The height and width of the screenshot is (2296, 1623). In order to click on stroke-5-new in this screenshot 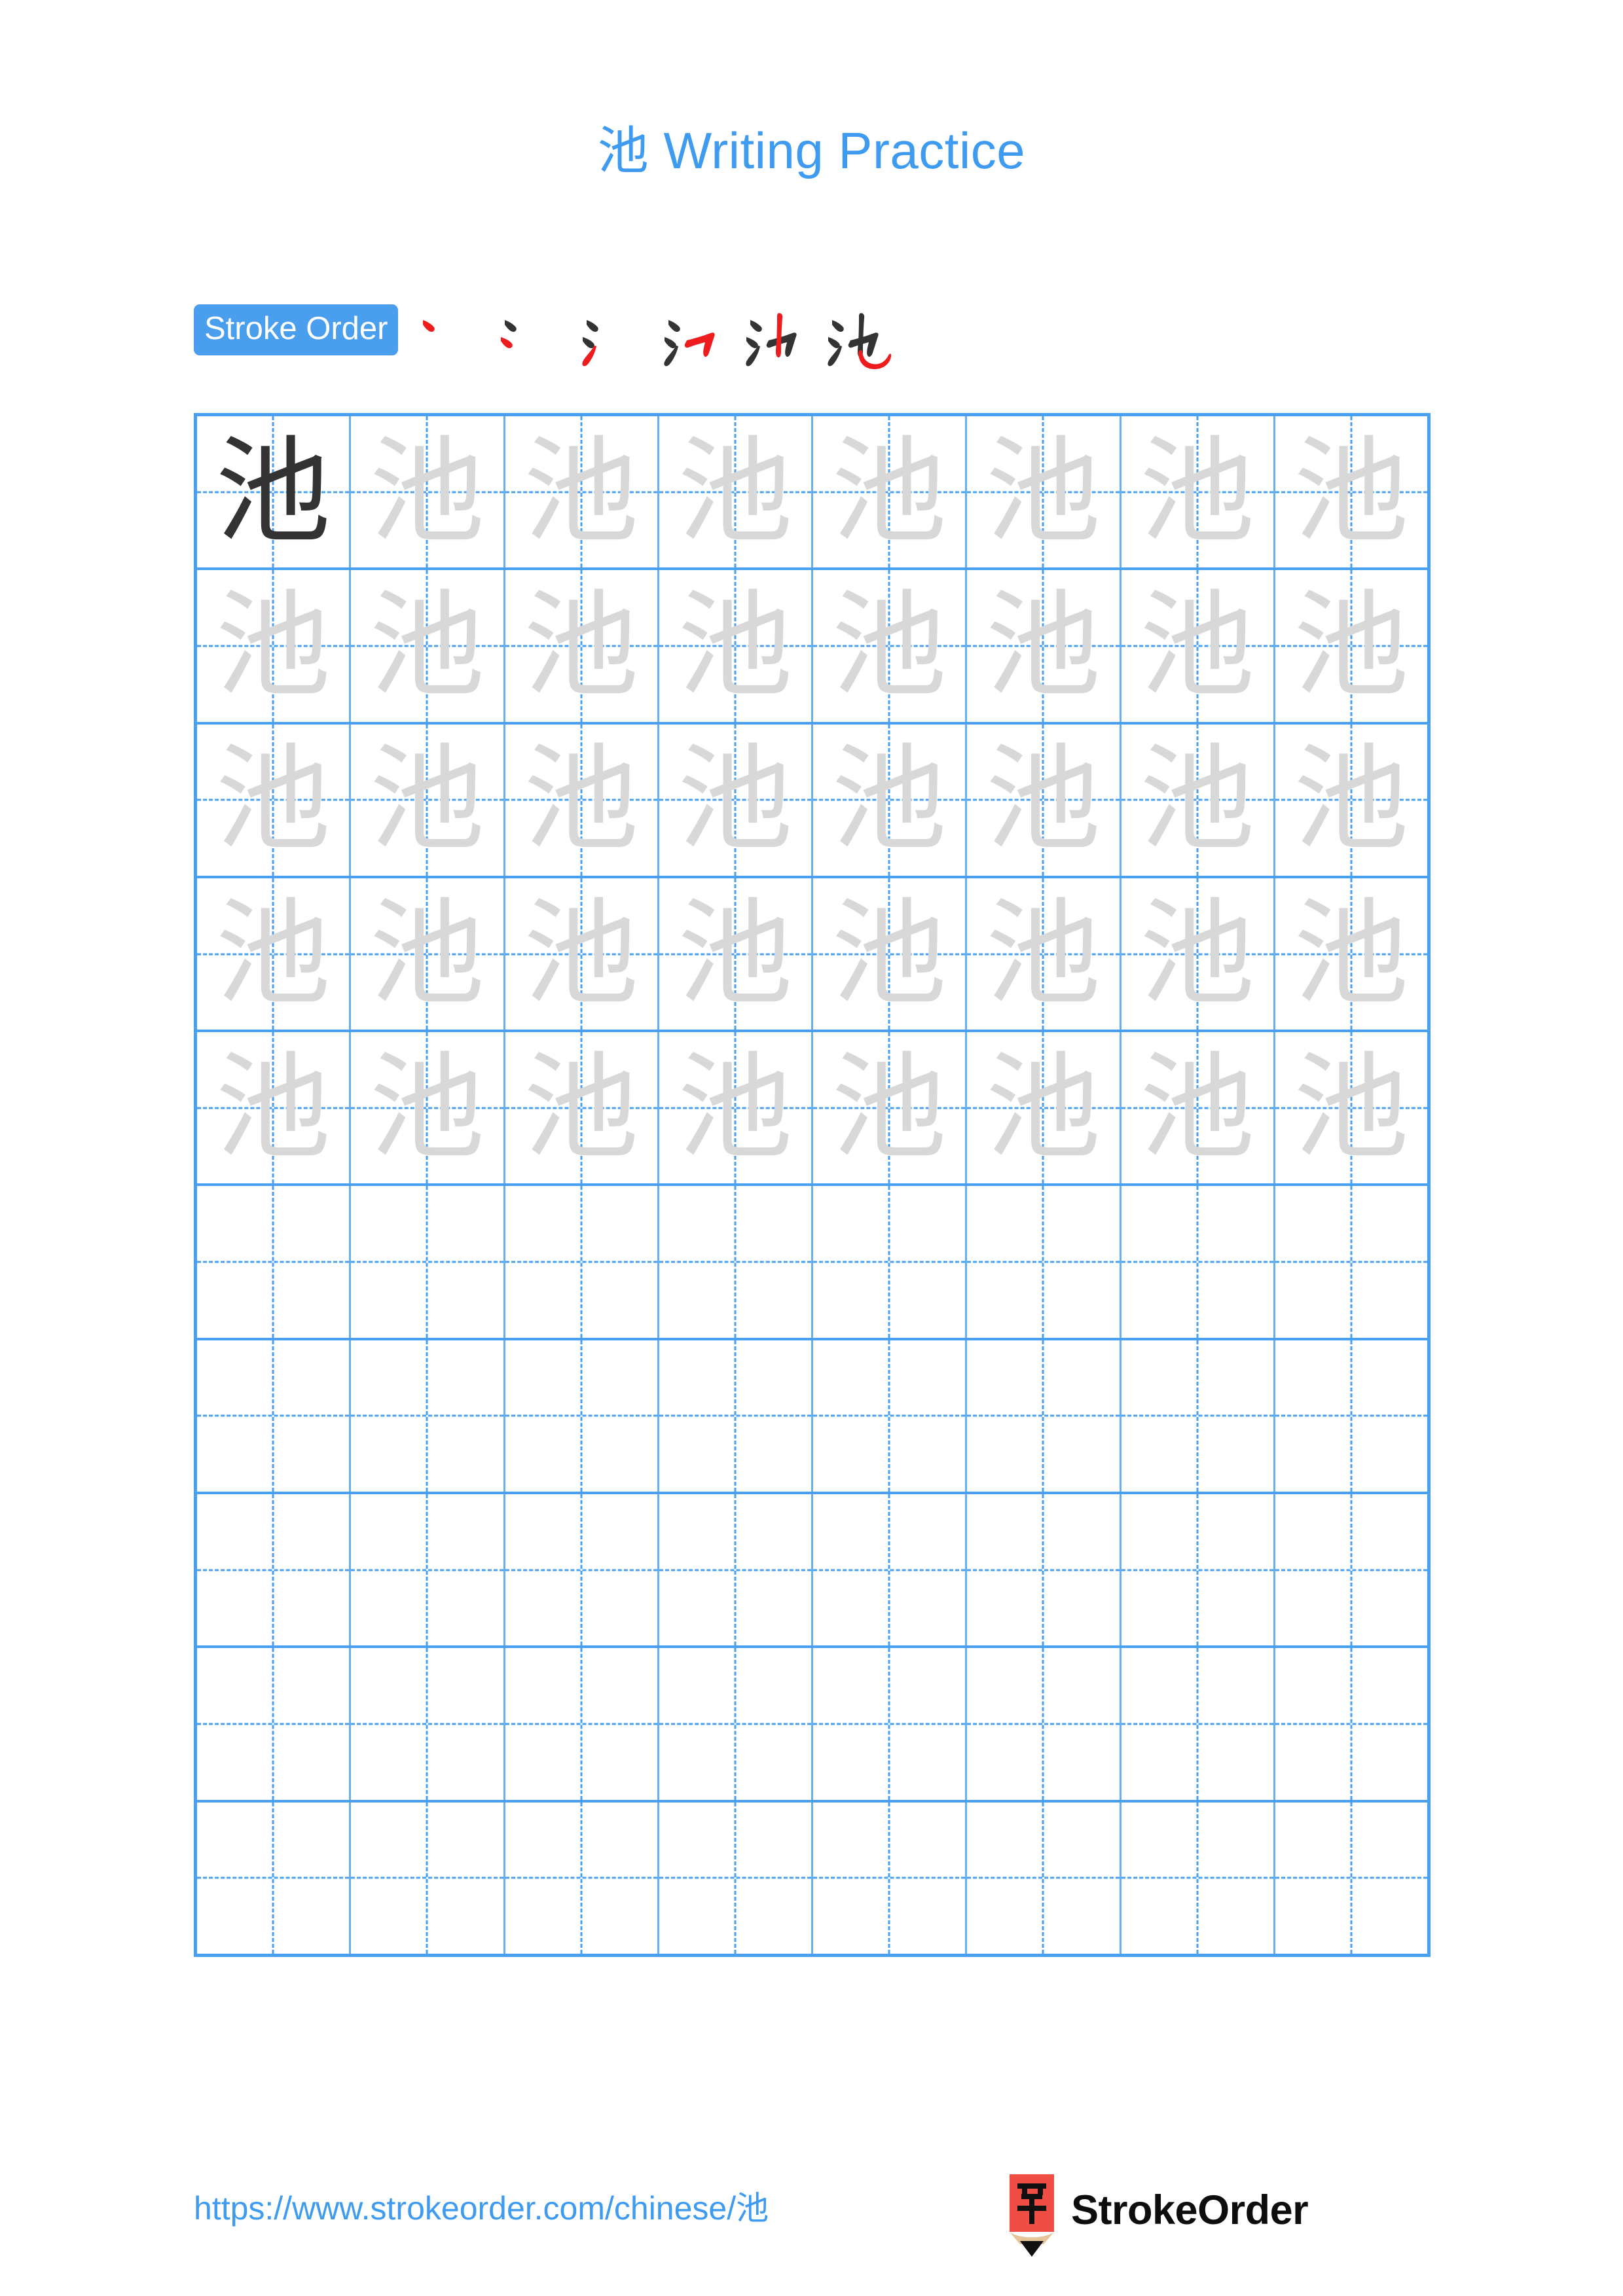, I will do `click(779, 335)`.